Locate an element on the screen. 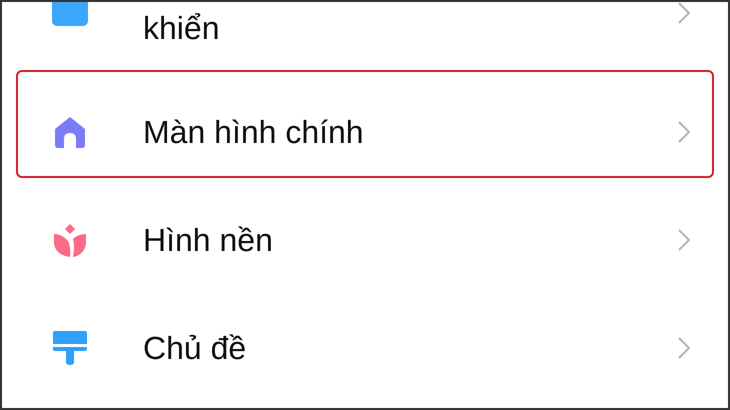 This screenshot has height=410, width=730. item-label: Chủ đề is located at coordinates (195, 348).